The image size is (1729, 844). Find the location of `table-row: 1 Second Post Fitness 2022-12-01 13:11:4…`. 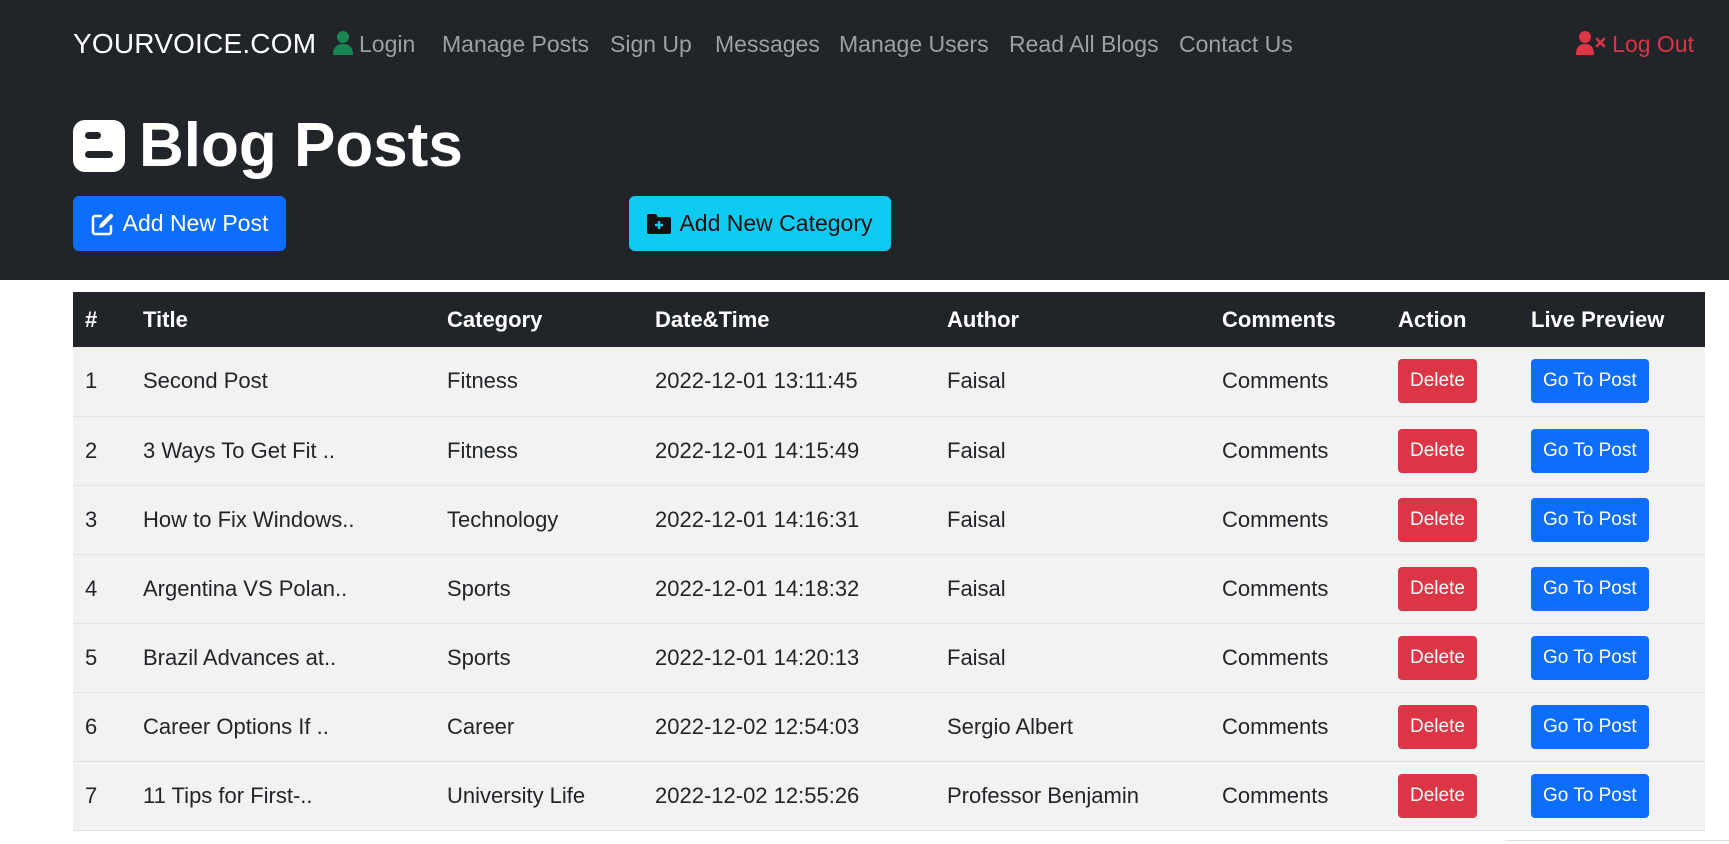

table-row: 1 Second Post Fitness 2022-12-01 13:11:4… is located at coordinates (889, 381).